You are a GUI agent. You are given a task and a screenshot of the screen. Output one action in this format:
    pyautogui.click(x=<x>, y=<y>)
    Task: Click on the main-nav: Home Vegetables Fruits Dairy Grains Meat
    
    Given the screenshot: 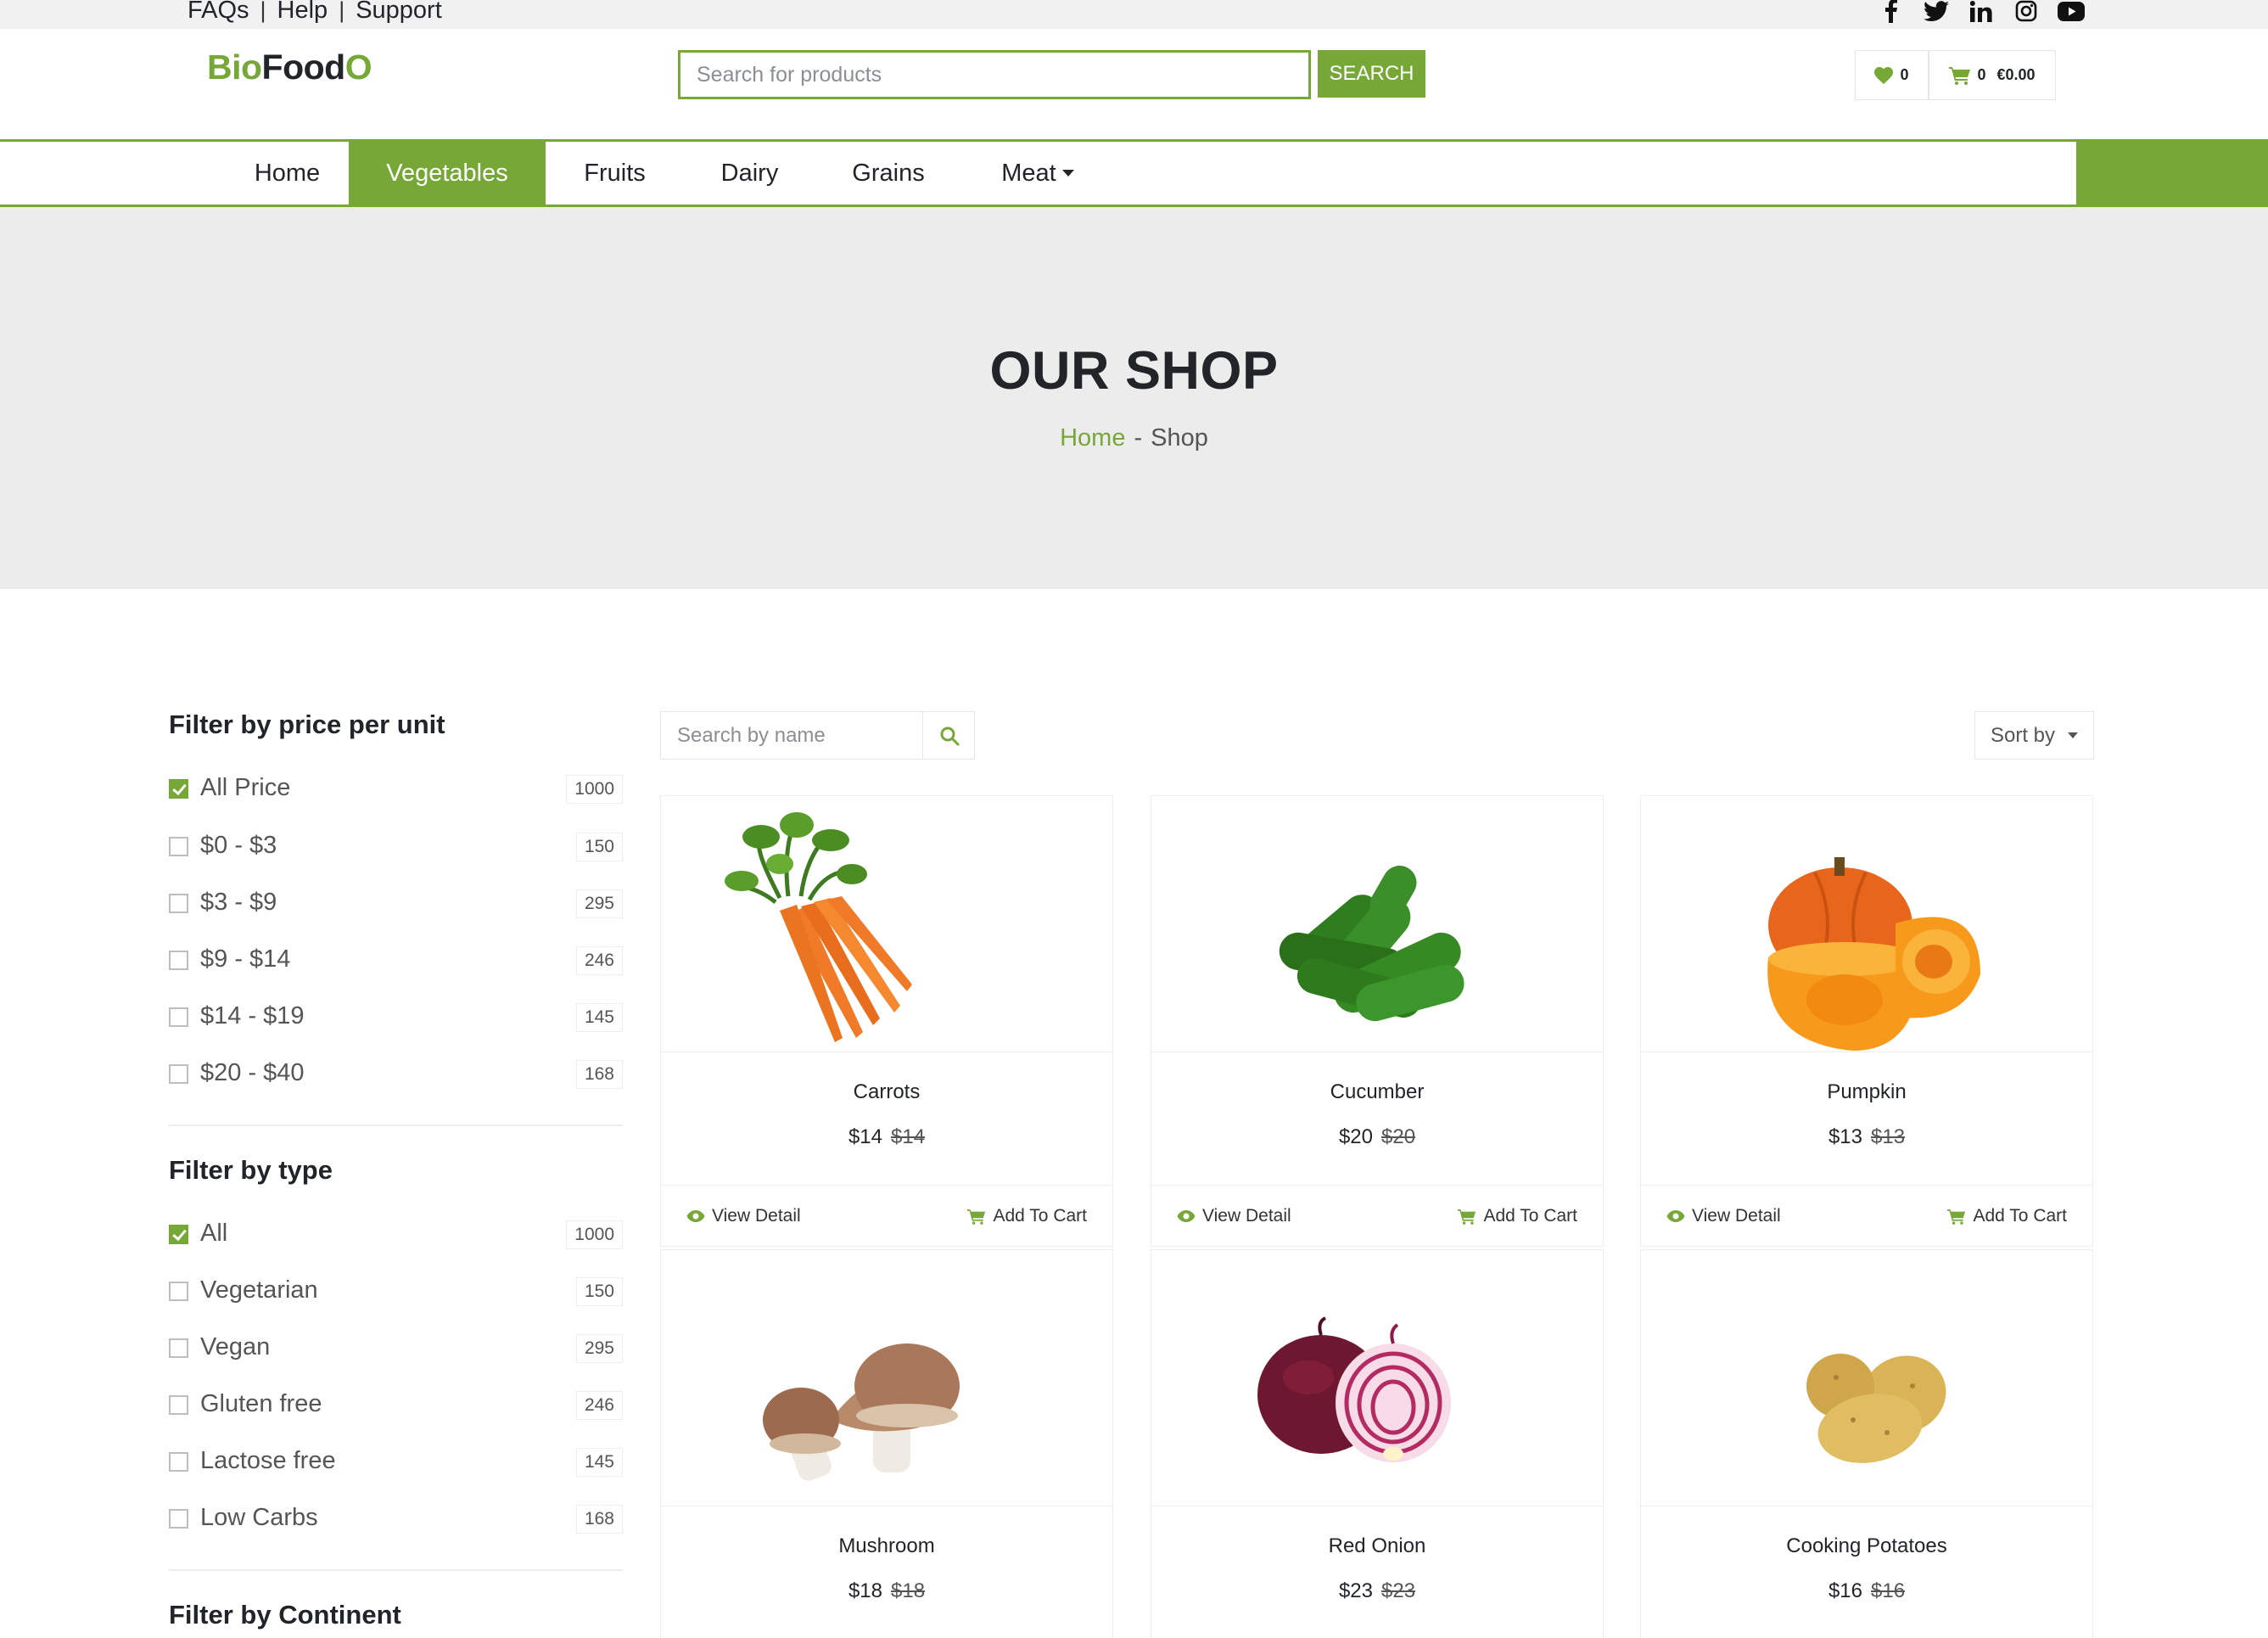 What is the action you would take?
    pyautogui.click(x=1134, y=173)
    